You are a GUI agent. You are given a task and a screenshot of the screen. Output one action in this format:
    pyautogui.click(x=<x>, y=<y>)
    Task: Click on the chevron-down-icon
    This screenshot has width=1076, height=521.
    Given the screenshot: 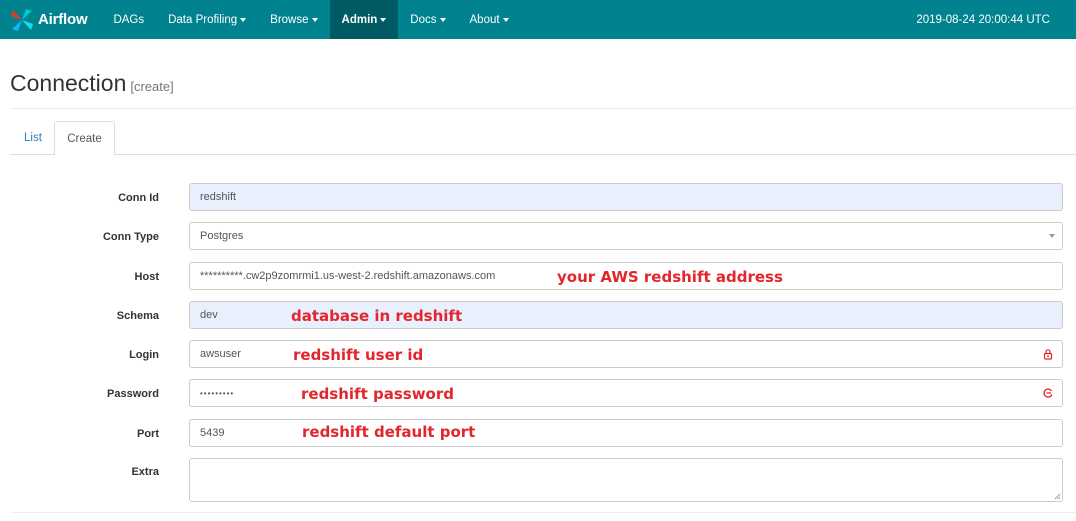 What is the action you would take?
    pyautogui.click(x=1052, y=236)
    